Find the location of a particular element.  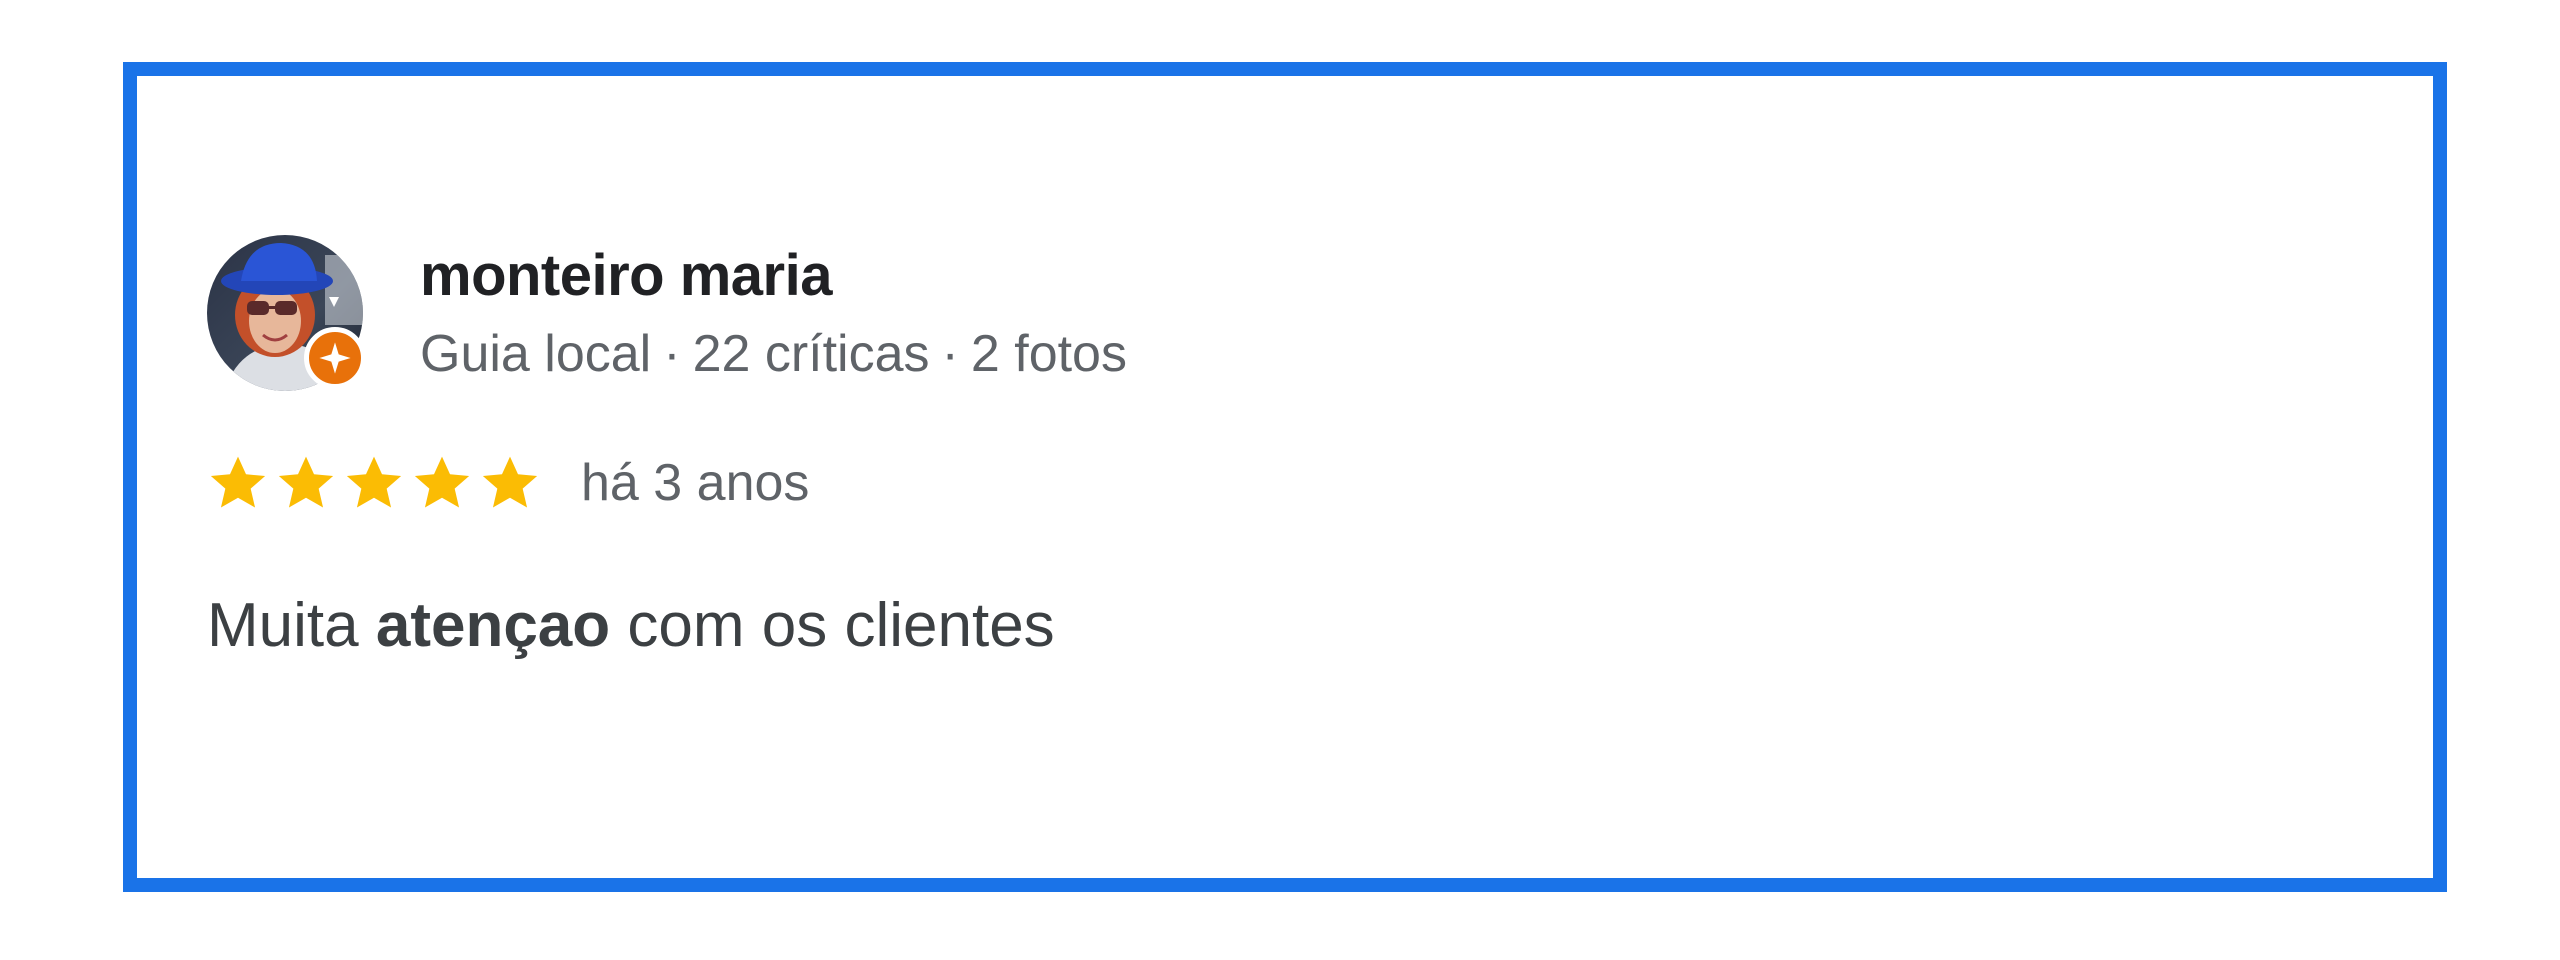

photo-count: 2 fotos is located at coordinates (1048, 354).